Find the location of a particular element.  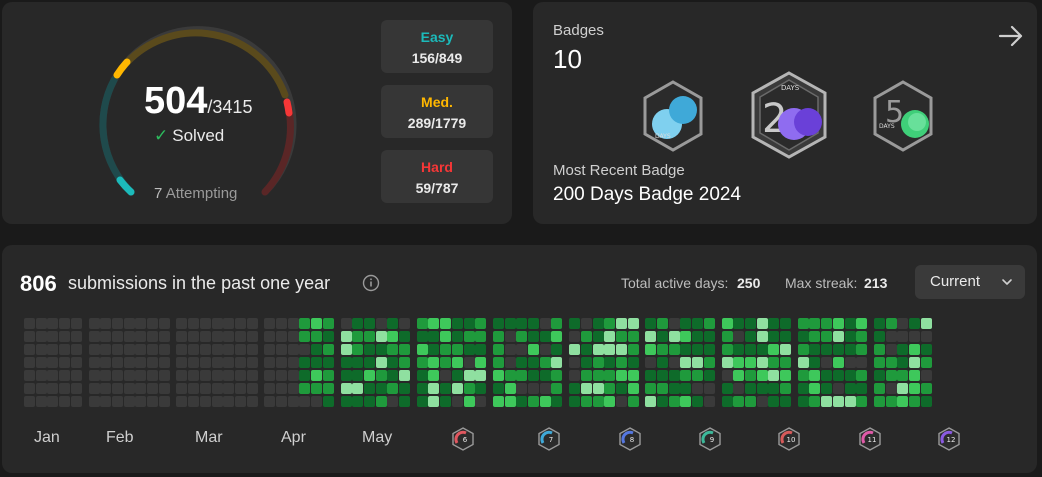

hard-stat-box: Hard 59/787 is located at coordinates (437, 176).